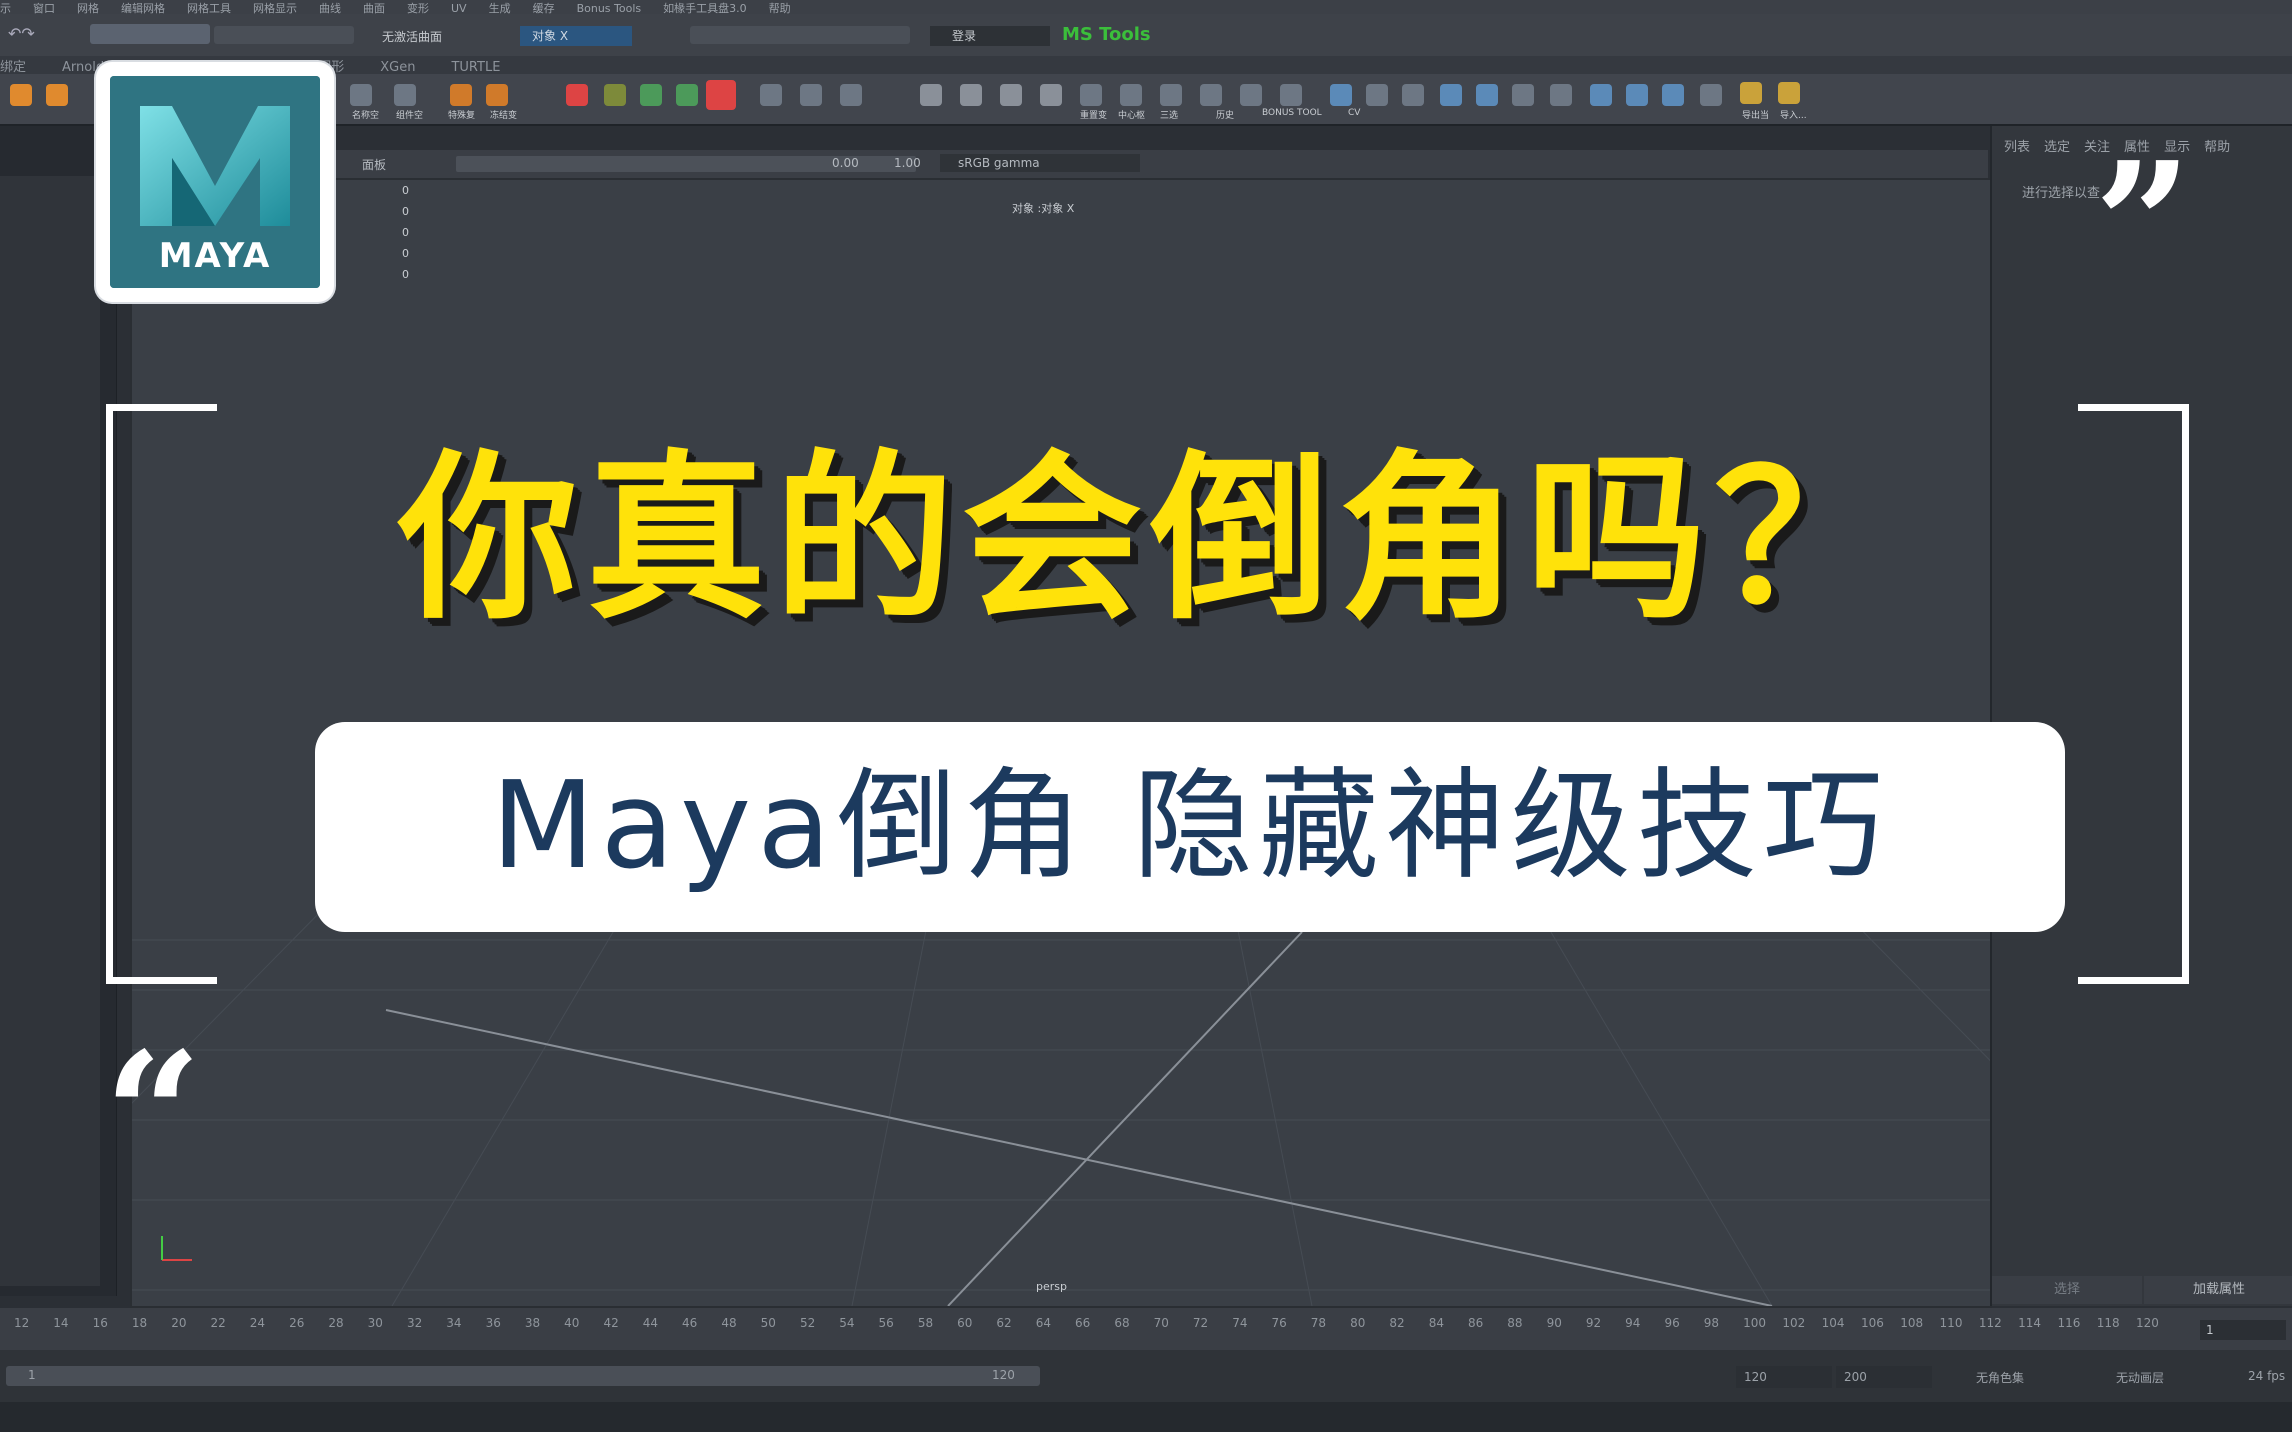 The height and width of the screenshot is (1432, 2292). Describe the element at coordinates (2243, 1330) in the screenshot. I see `current-frame-field: 1` at that location.